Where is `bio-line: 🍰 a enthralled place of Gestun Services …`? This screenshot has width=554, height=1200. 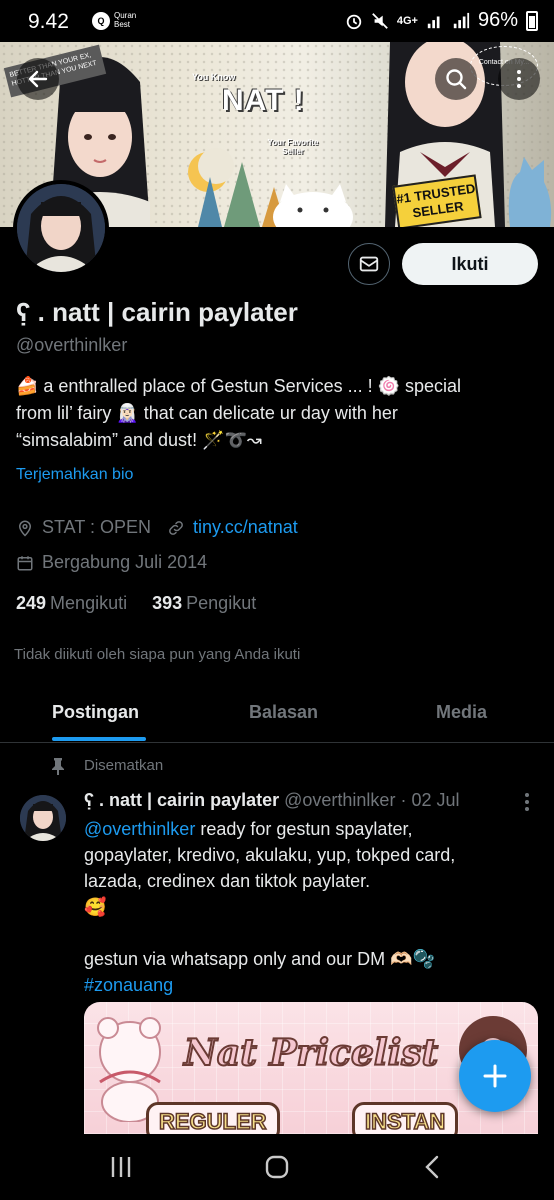 bio-line: 🍰 a enthralled place of Gestun Services … is located at coordinates (239, 386).